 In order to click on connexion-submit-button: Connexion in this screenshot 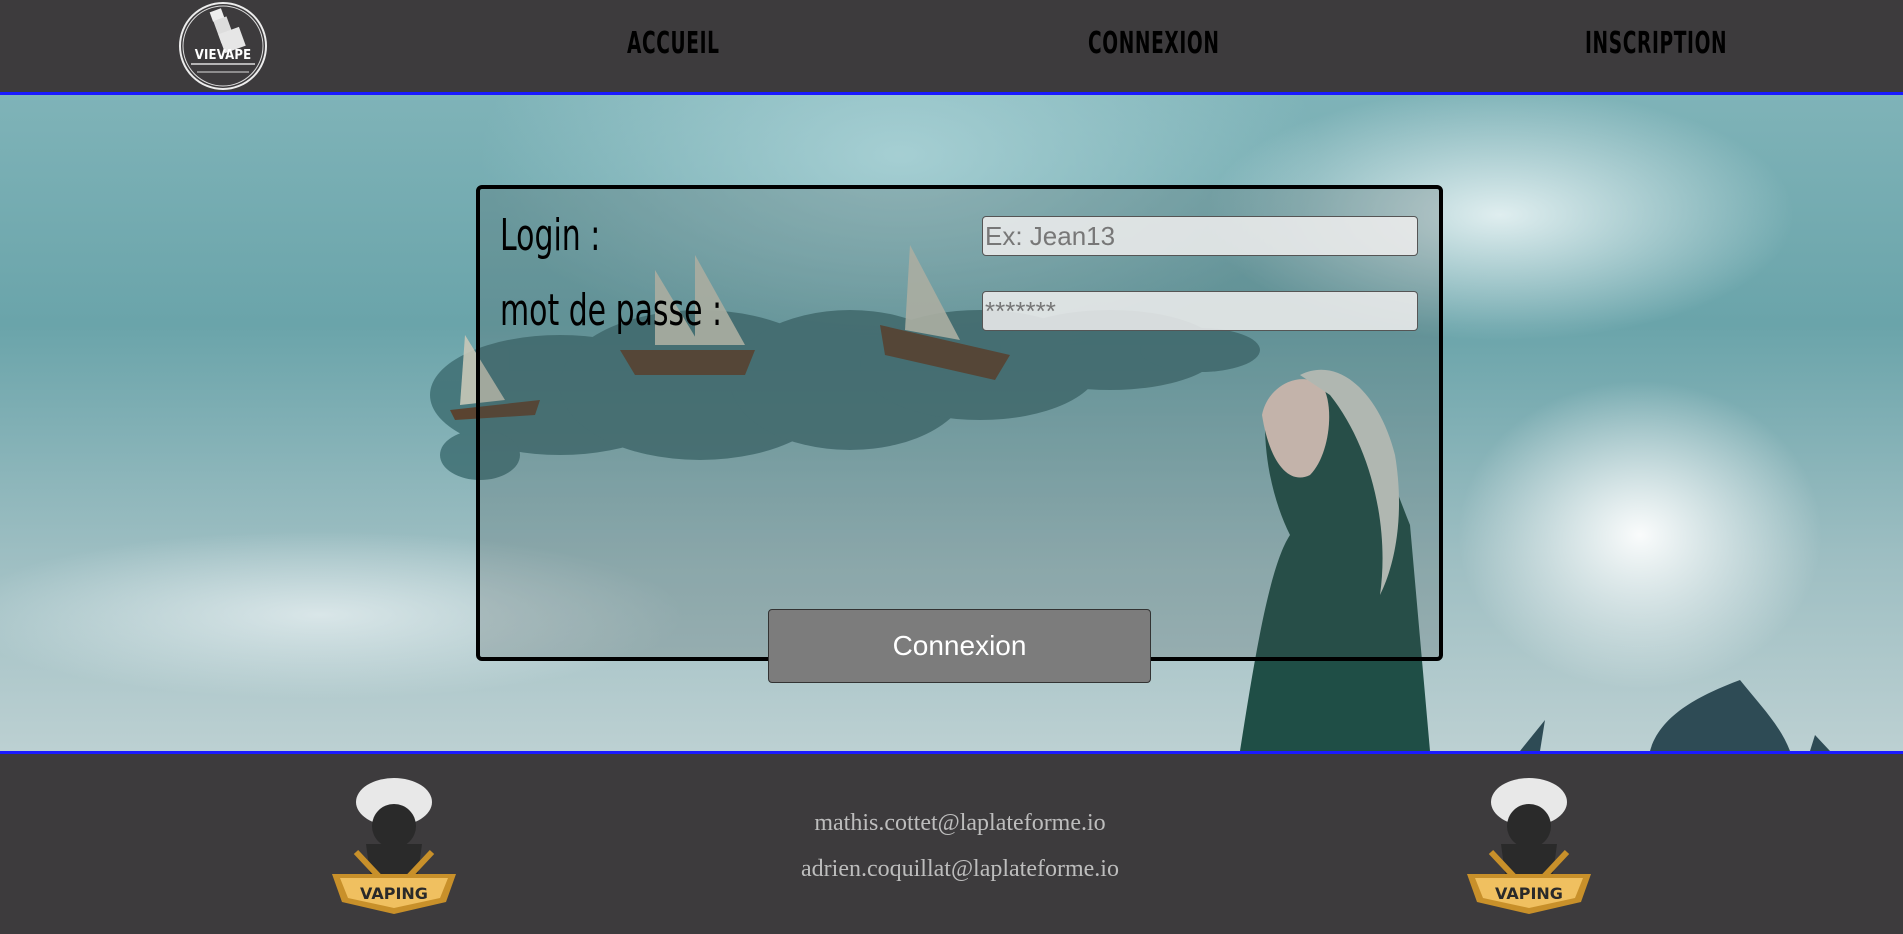, I will do `click(959, 646)`.